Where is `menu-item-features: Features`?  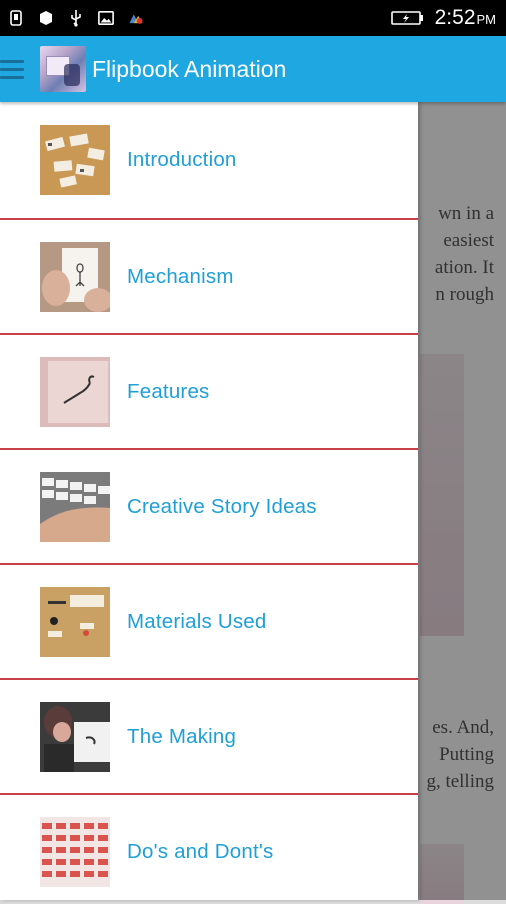
menu-item-features: Features is located at coordinates (209, 392).